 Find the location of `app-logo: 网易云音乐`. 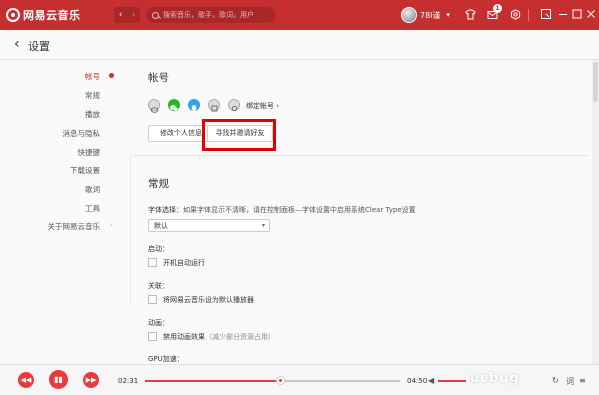

app-logo: 网易云音乐 is located at coordinates (43, 15).